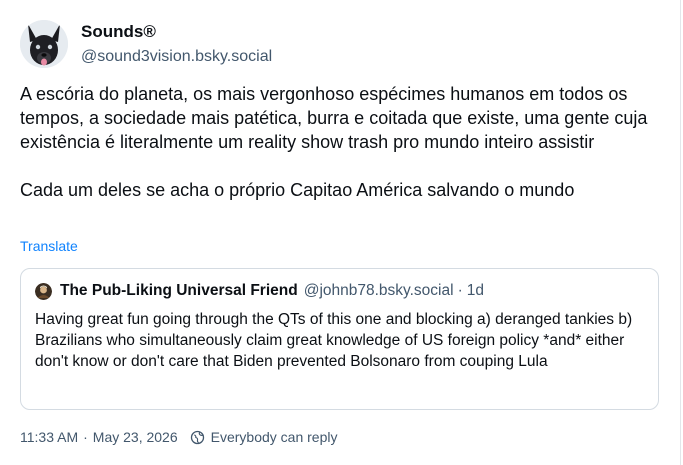 The width and height of the screenshot is (683, 465). I want to click on reply-setting: Everybody can reply, so click(274, 437).